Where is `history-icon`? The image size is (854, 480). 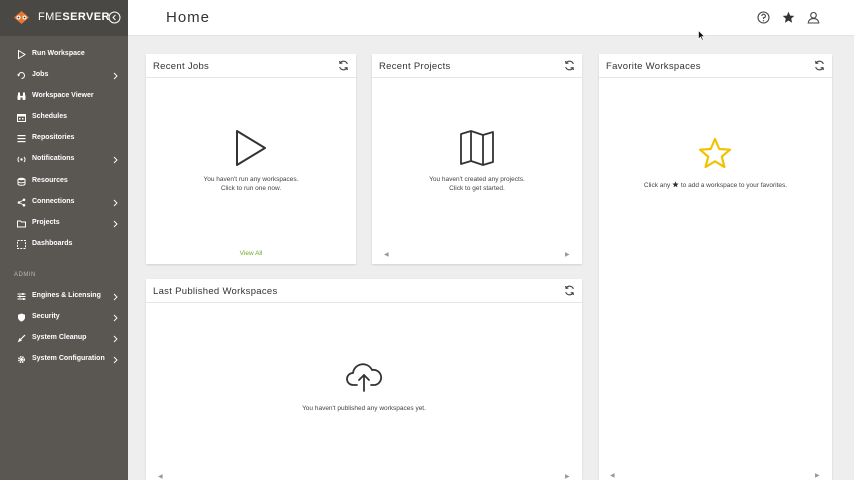 history-icon is located at coordinates (21, 75).